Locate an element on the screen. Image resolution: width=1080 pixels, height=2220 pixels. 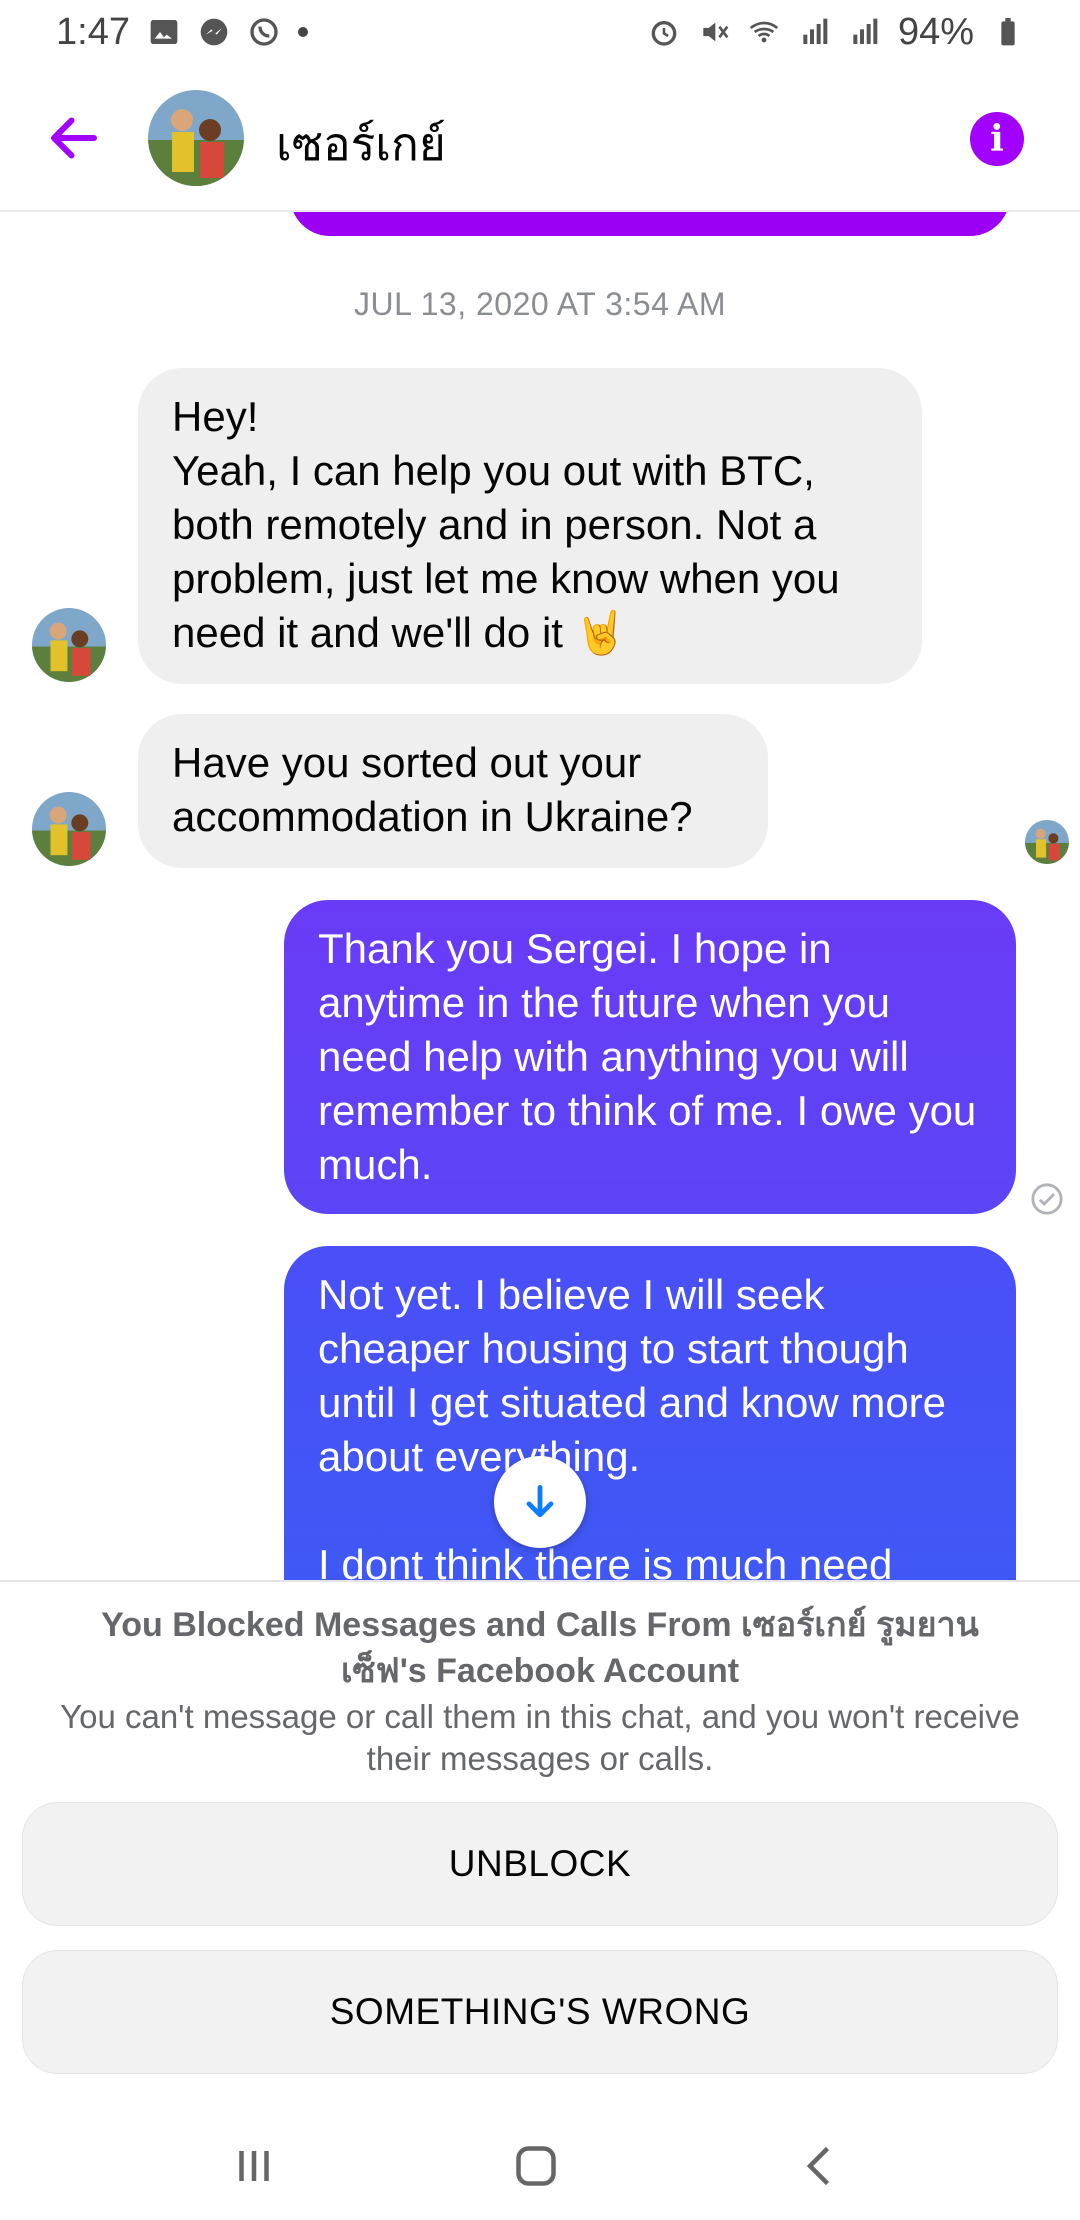
battery-percent: 94% is located at coordinates (935, 31).